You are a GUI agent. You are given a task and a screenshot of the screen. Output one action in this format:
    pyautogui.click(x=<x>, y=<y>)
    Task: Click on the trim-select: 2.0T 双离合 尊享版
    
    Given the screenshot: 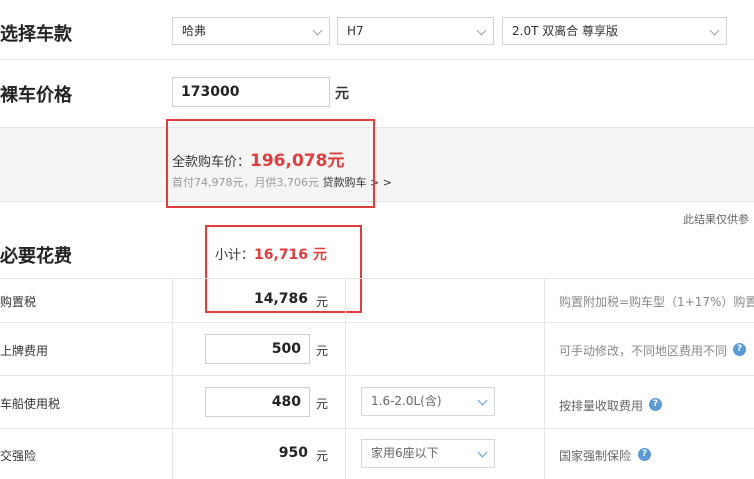 What is the action you would take?
    pyautogui.click(x=614, y=31)
    